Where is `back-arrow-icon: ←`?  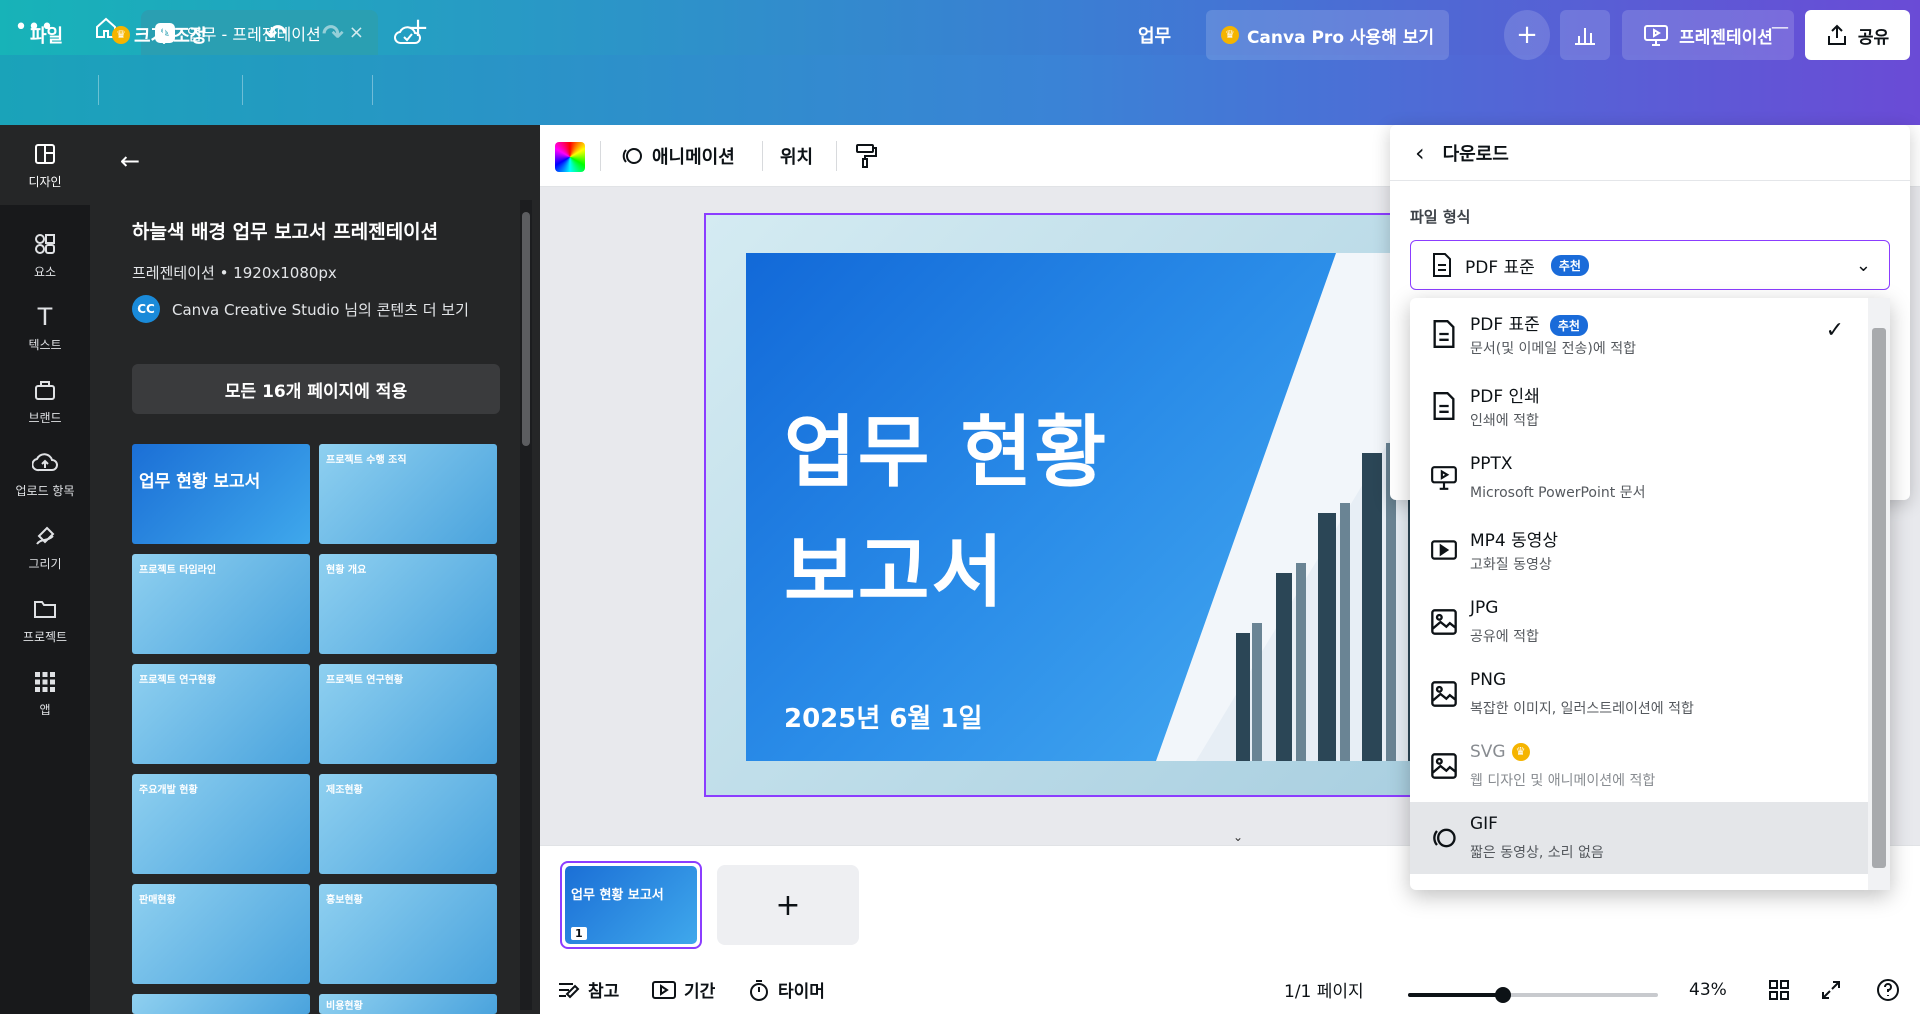 back-arrow-icon: ← is located at coordinates (130, 161).